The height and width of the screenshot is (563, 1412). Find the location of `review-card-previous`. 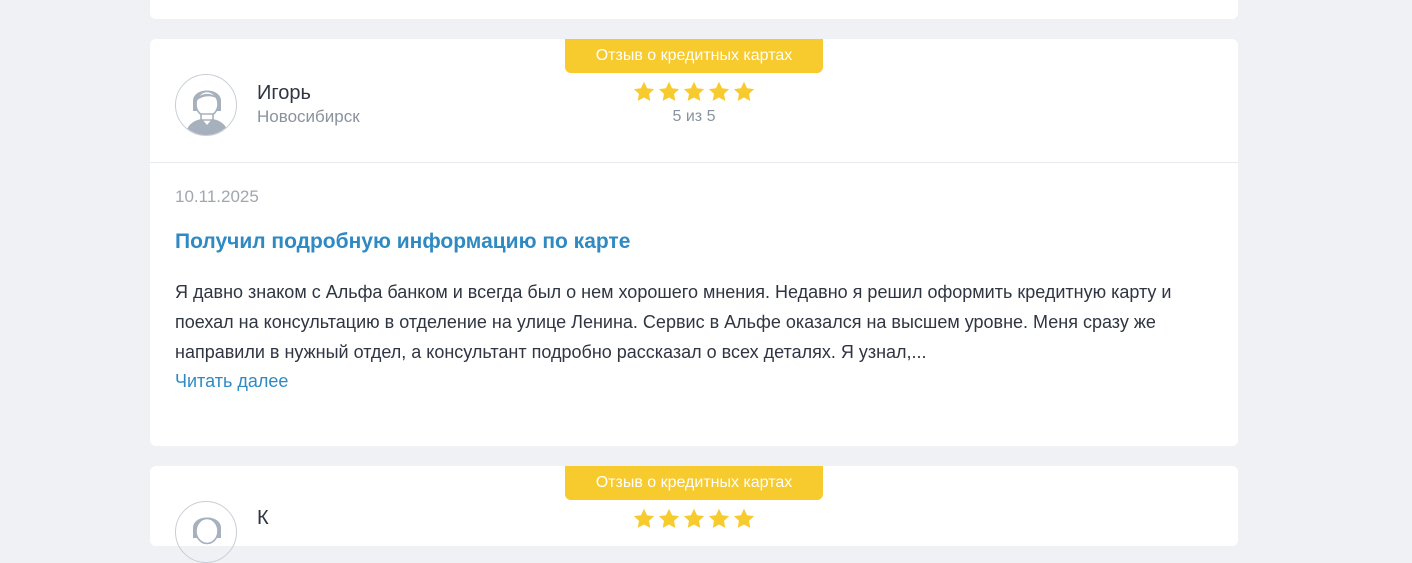

review-card-previous is located at coordinates (694, 9).